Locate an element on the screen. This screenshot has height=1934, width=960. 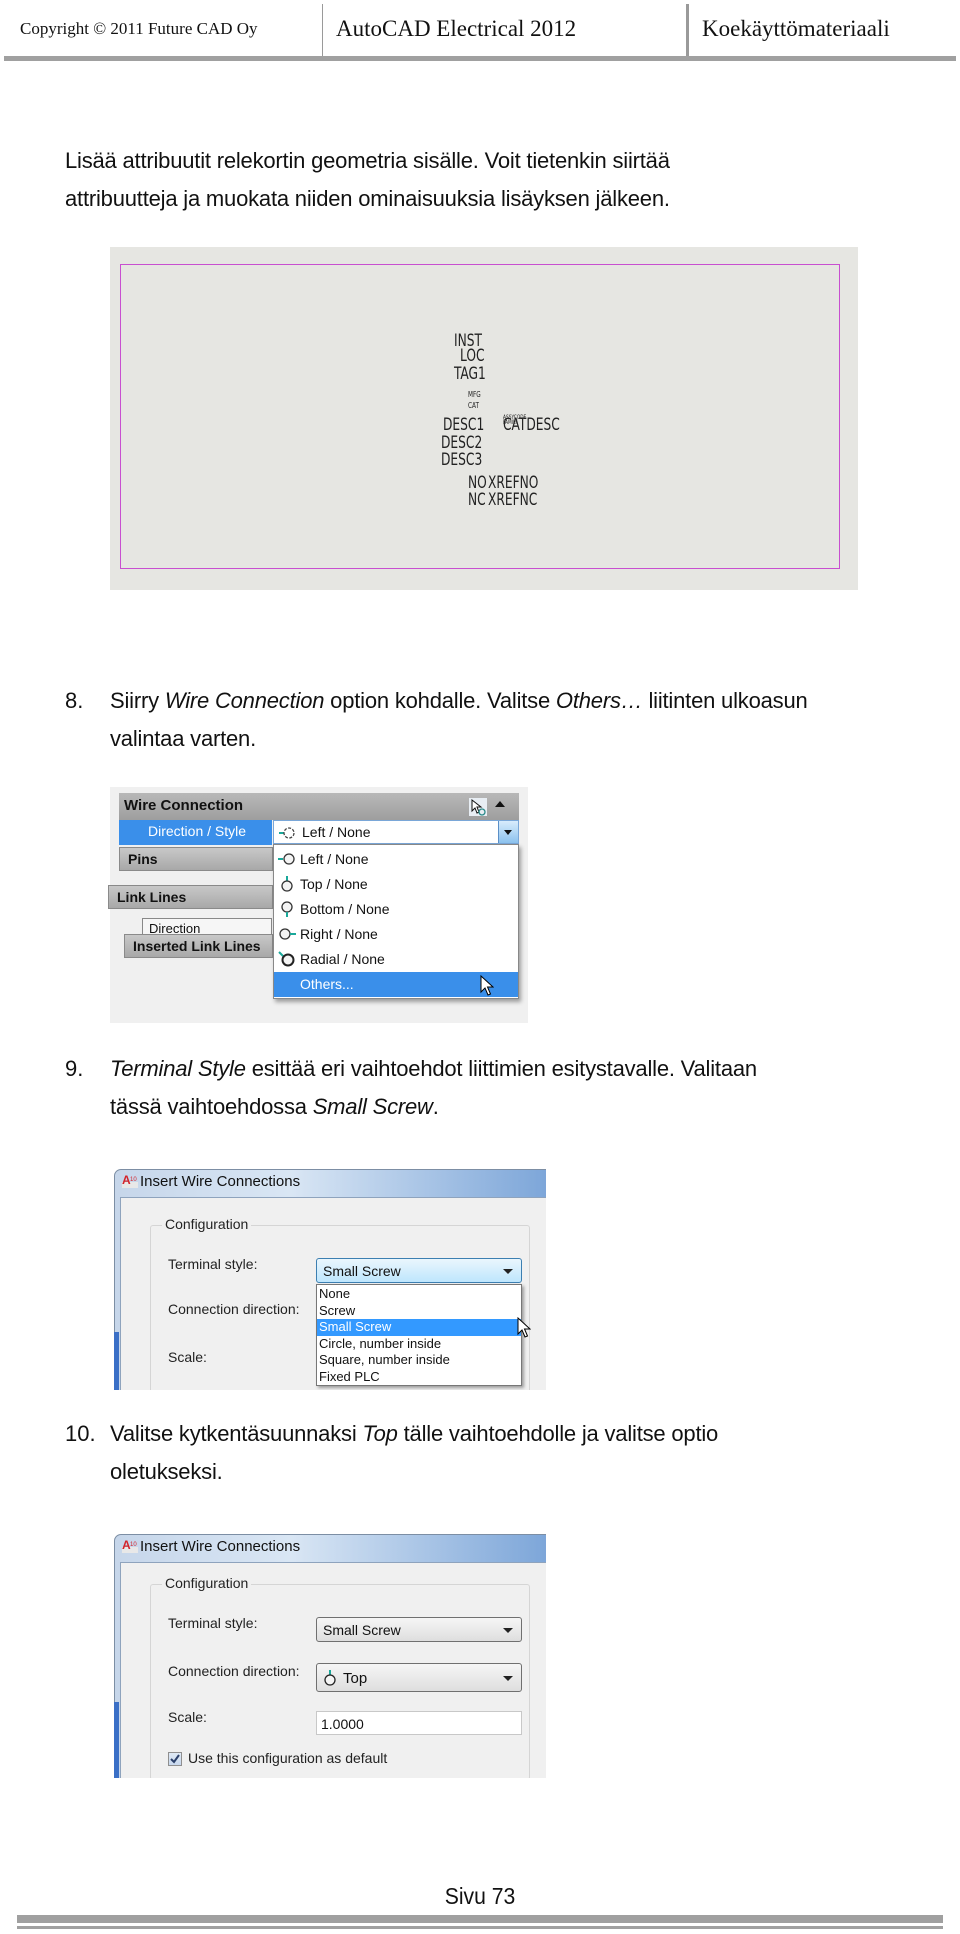
direction-style-value: Left / None is located at coordinates (336, 832).